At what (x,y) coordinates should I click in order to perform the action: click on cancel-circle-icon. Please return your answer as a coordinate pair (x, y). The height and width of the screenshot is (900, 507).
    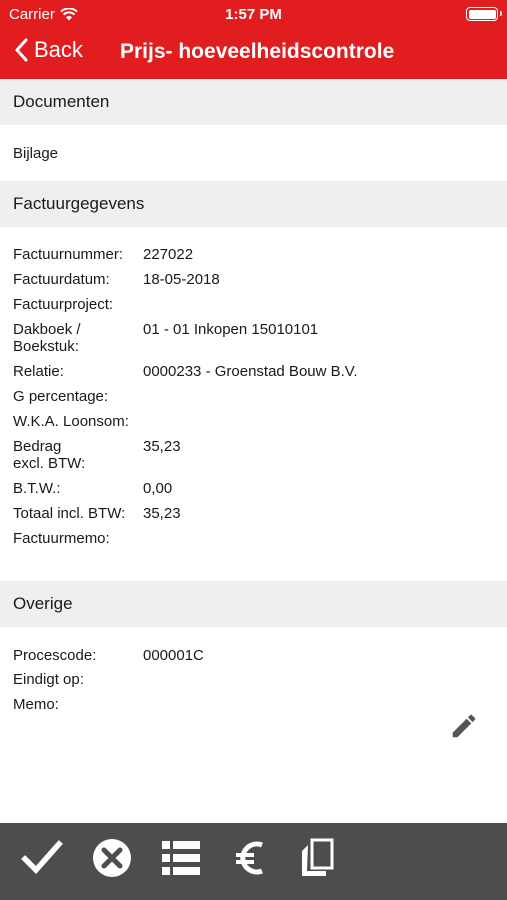
    Looking at the image, I should click on (112, 858).